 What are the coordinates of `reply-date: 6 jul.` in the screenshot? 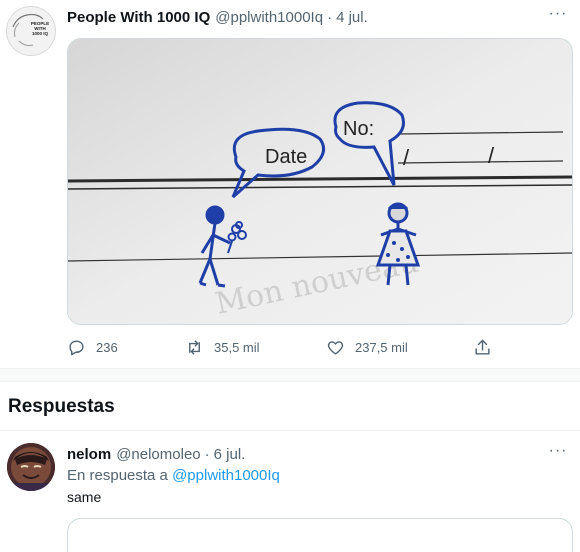 It's located at (230, 454).